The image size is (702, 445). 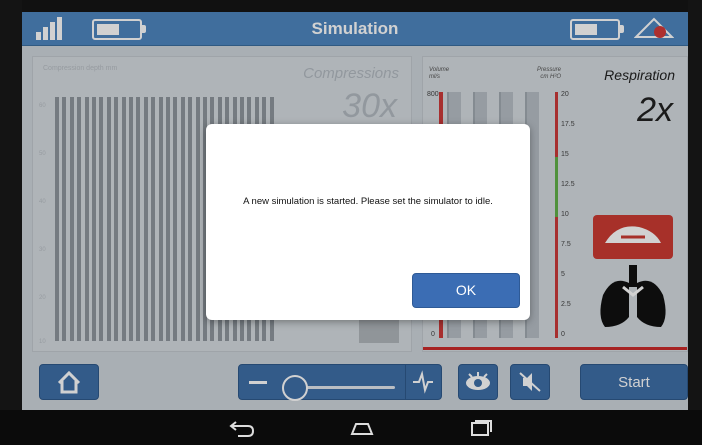 What do you see at coordinates (351, 6) in the screenshot?
I see `device-bezel-top` at bounding box center [351, 6].